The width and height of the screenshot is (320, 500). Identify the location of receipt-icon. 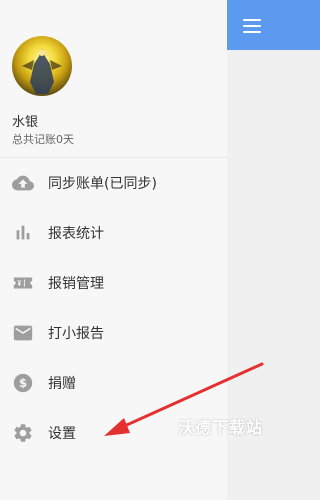
(23, 283).